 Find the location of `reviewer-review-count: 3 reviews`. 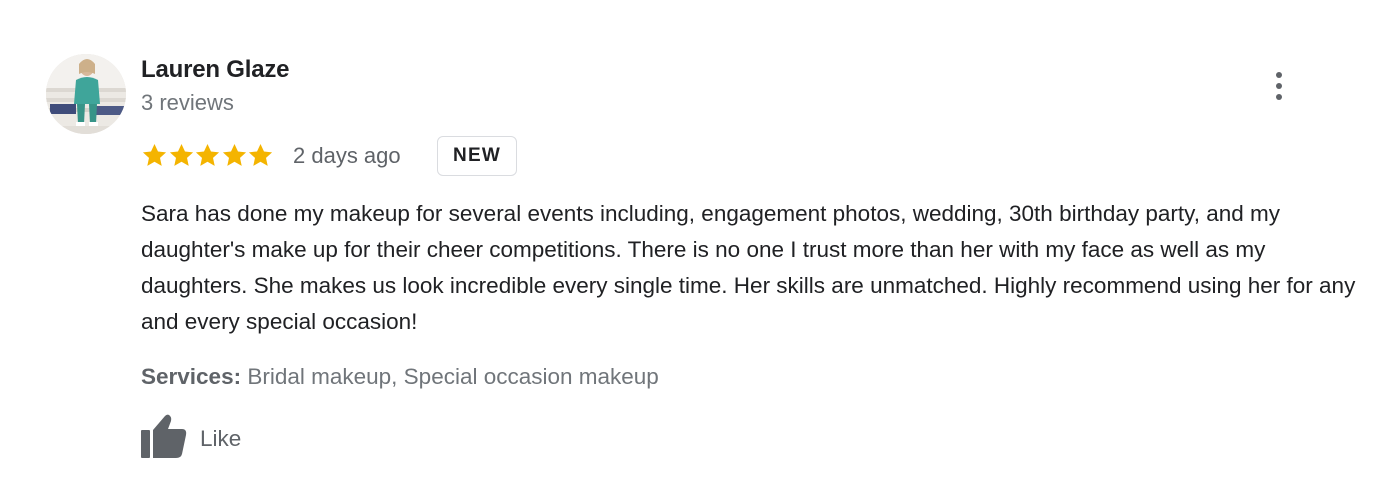

reviewer-review-count: 3 reviews is located at coordinates (187, 102).